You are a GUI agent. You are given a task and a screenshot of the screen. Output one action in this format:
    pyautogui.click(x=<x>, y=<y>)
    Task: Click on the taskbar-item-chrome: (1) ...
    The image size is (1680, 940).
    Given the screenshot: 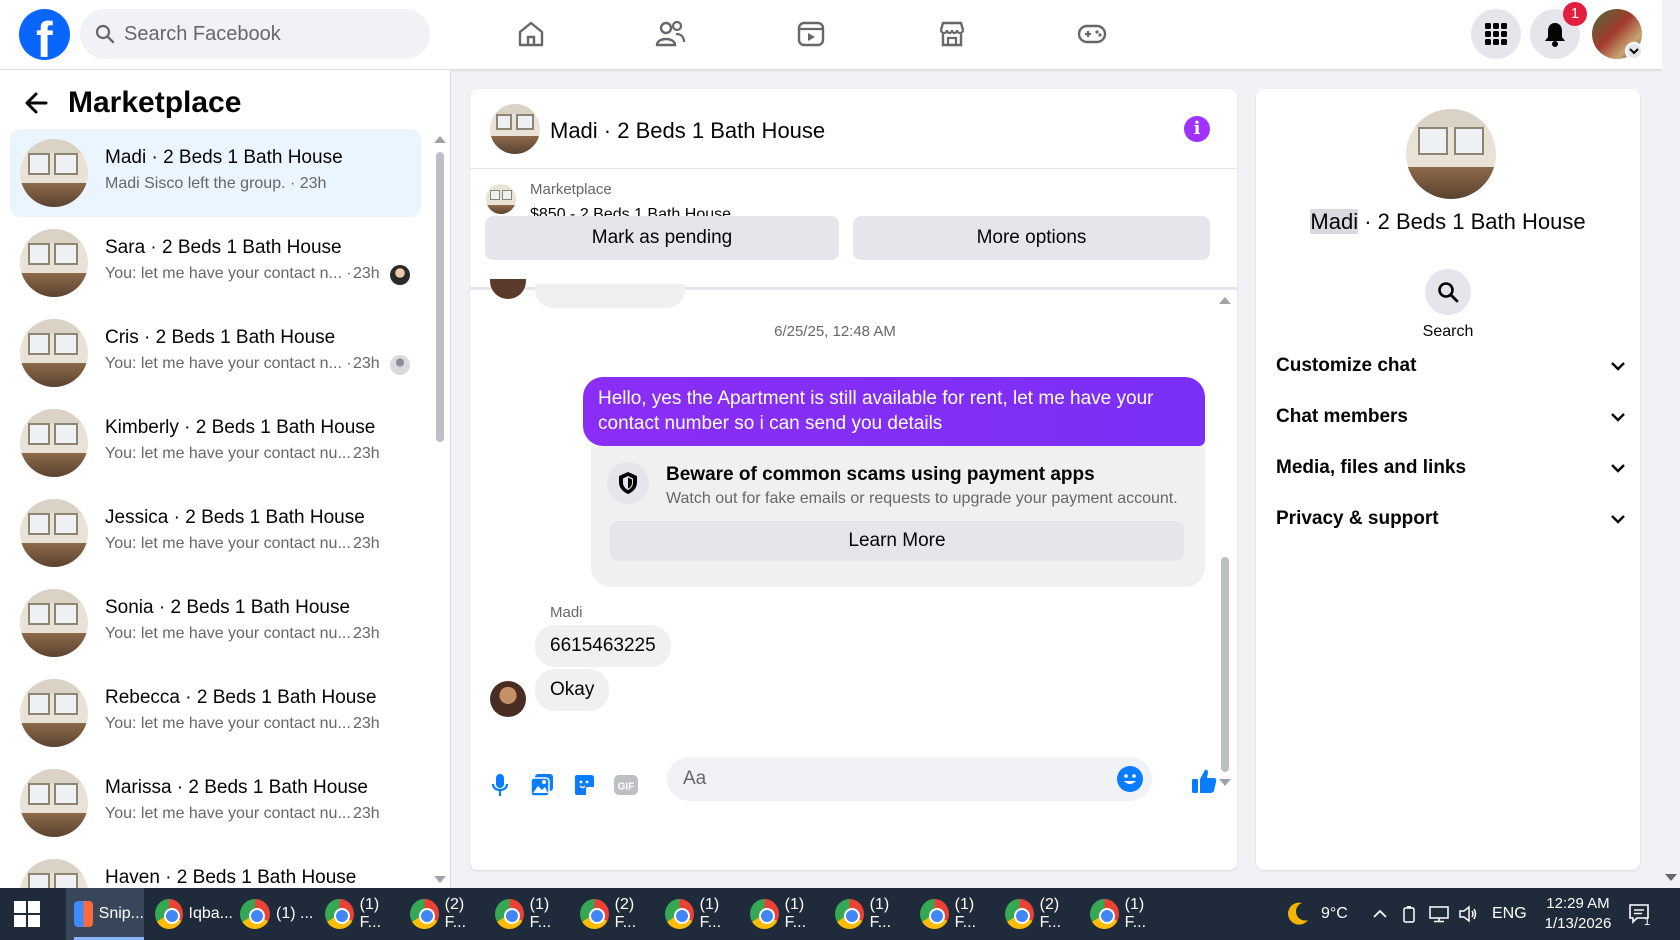 What is the action you would take?
    pyautogui.click(x=279, y=914)
    